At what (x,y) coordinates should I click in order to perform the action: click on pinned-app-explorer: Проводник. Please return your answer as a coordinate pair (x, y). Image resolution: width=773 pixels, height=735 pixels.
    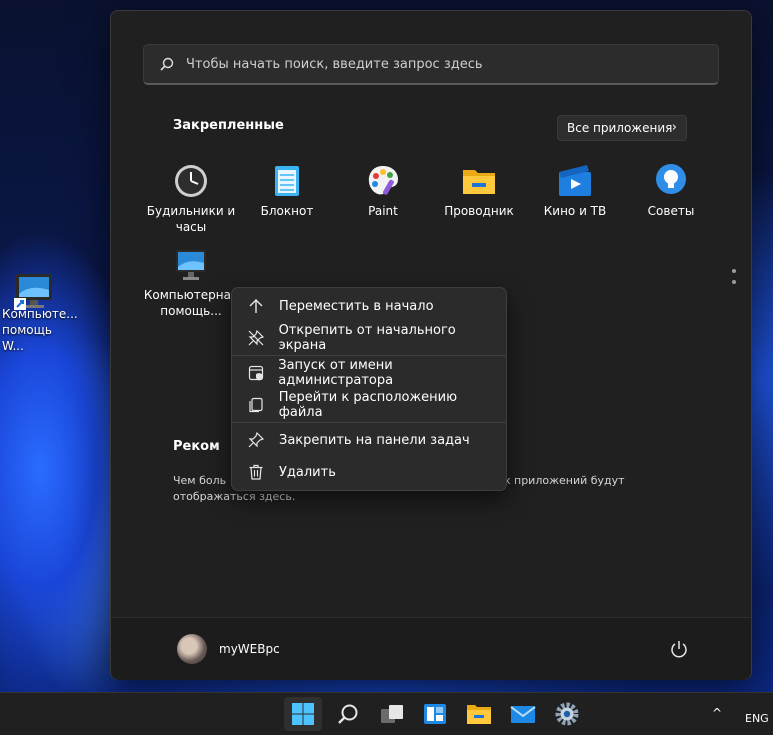
    Looking at the image, I should click on (479, 191).